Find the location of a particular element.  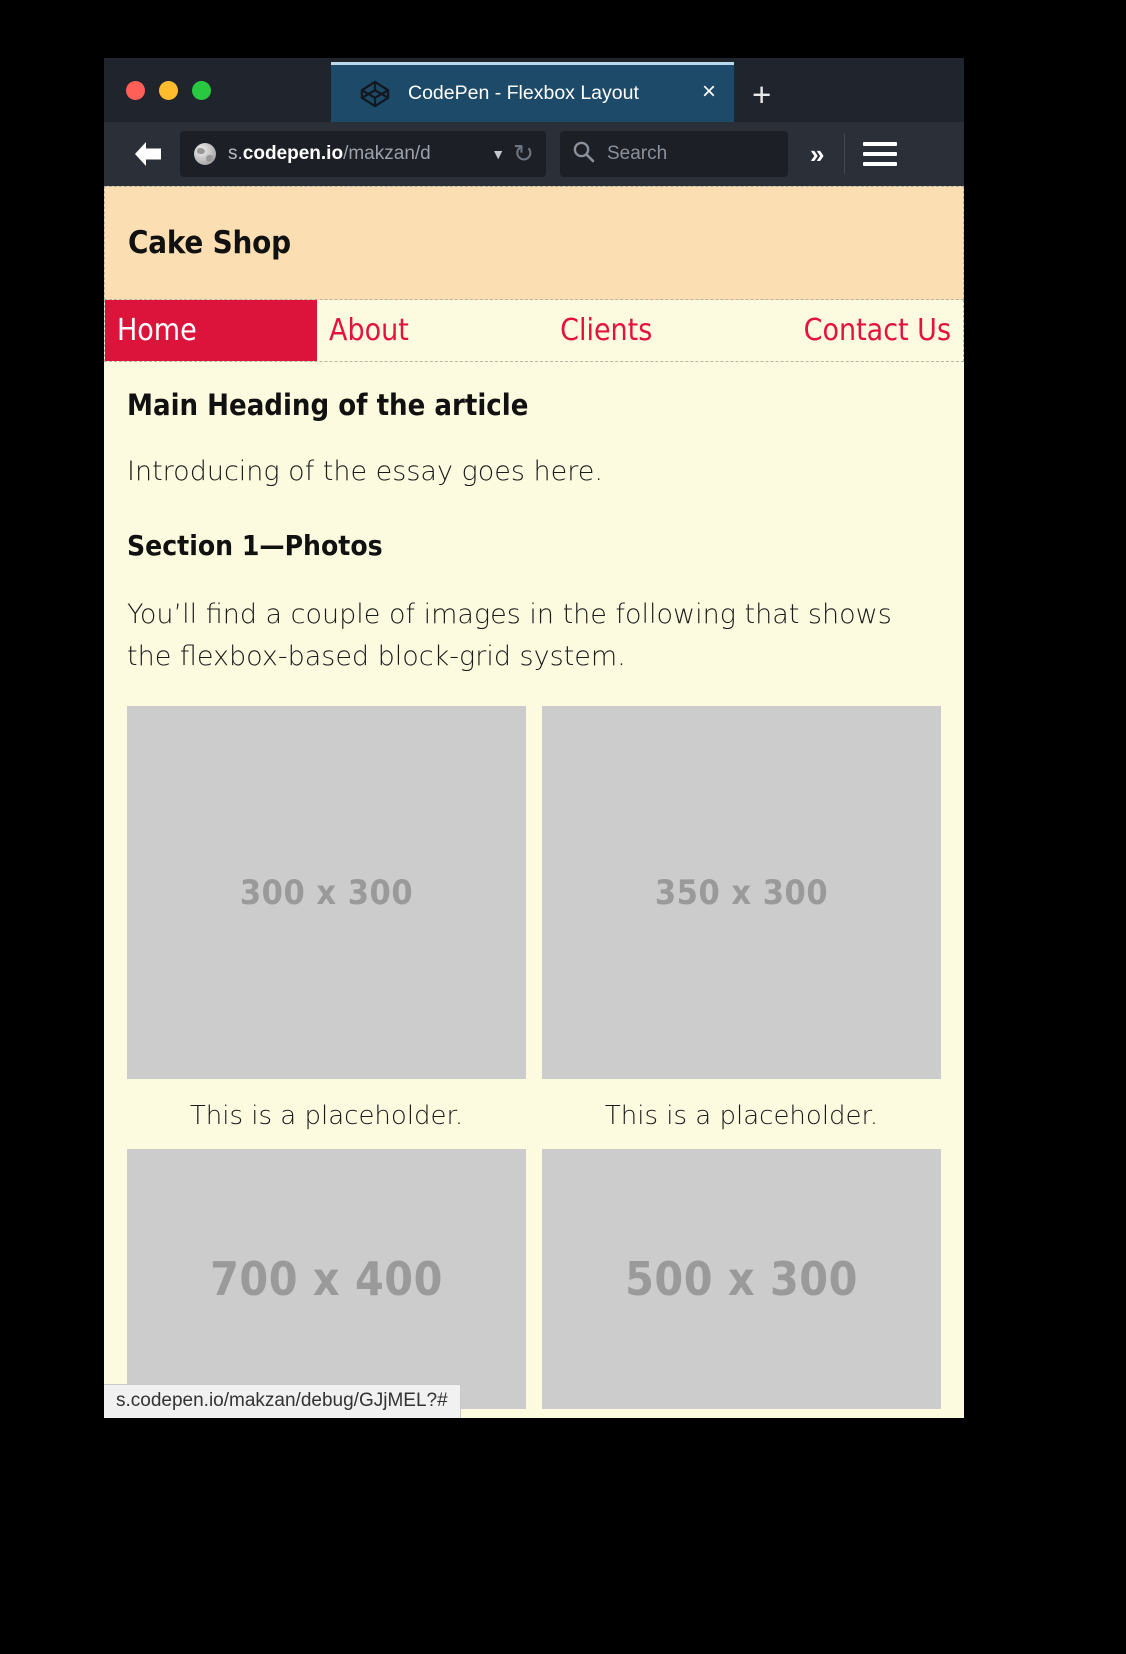

site-navigation: Home About Clients Contact Us is located at coordinates (534, 331).